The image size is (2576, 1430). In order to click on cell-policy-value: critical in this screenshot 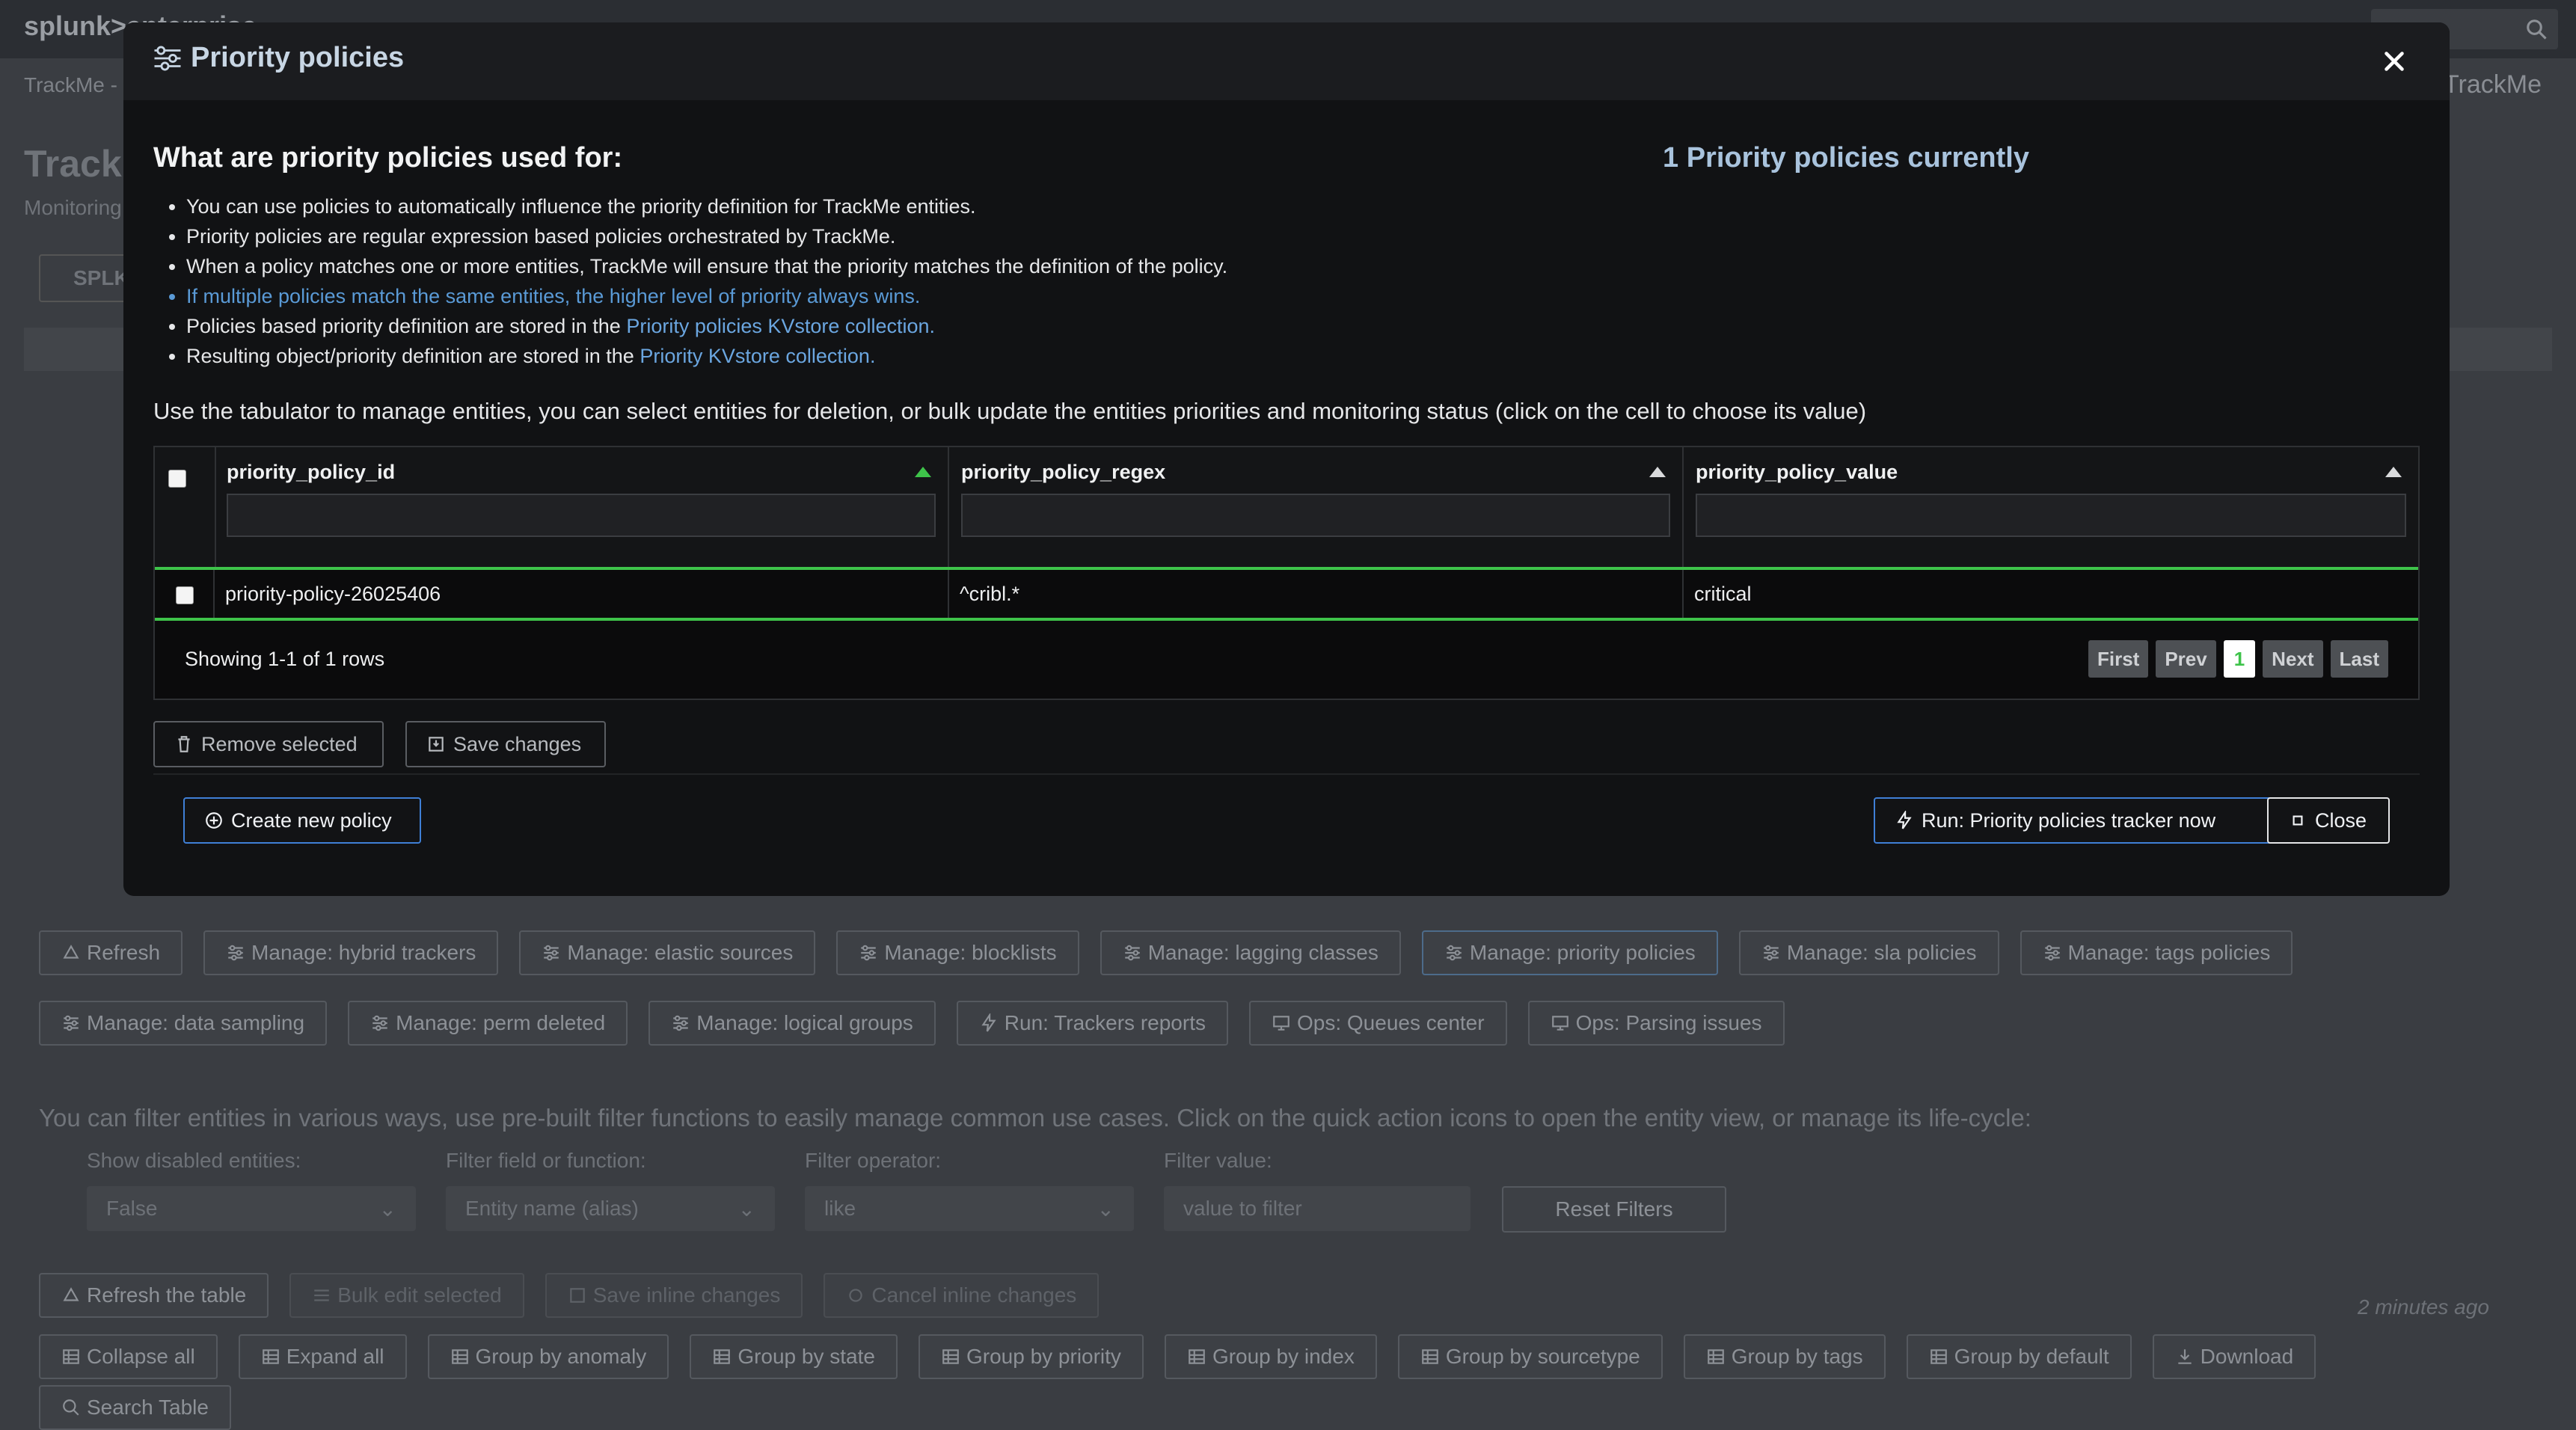, I will do `click(2051, 594)`.